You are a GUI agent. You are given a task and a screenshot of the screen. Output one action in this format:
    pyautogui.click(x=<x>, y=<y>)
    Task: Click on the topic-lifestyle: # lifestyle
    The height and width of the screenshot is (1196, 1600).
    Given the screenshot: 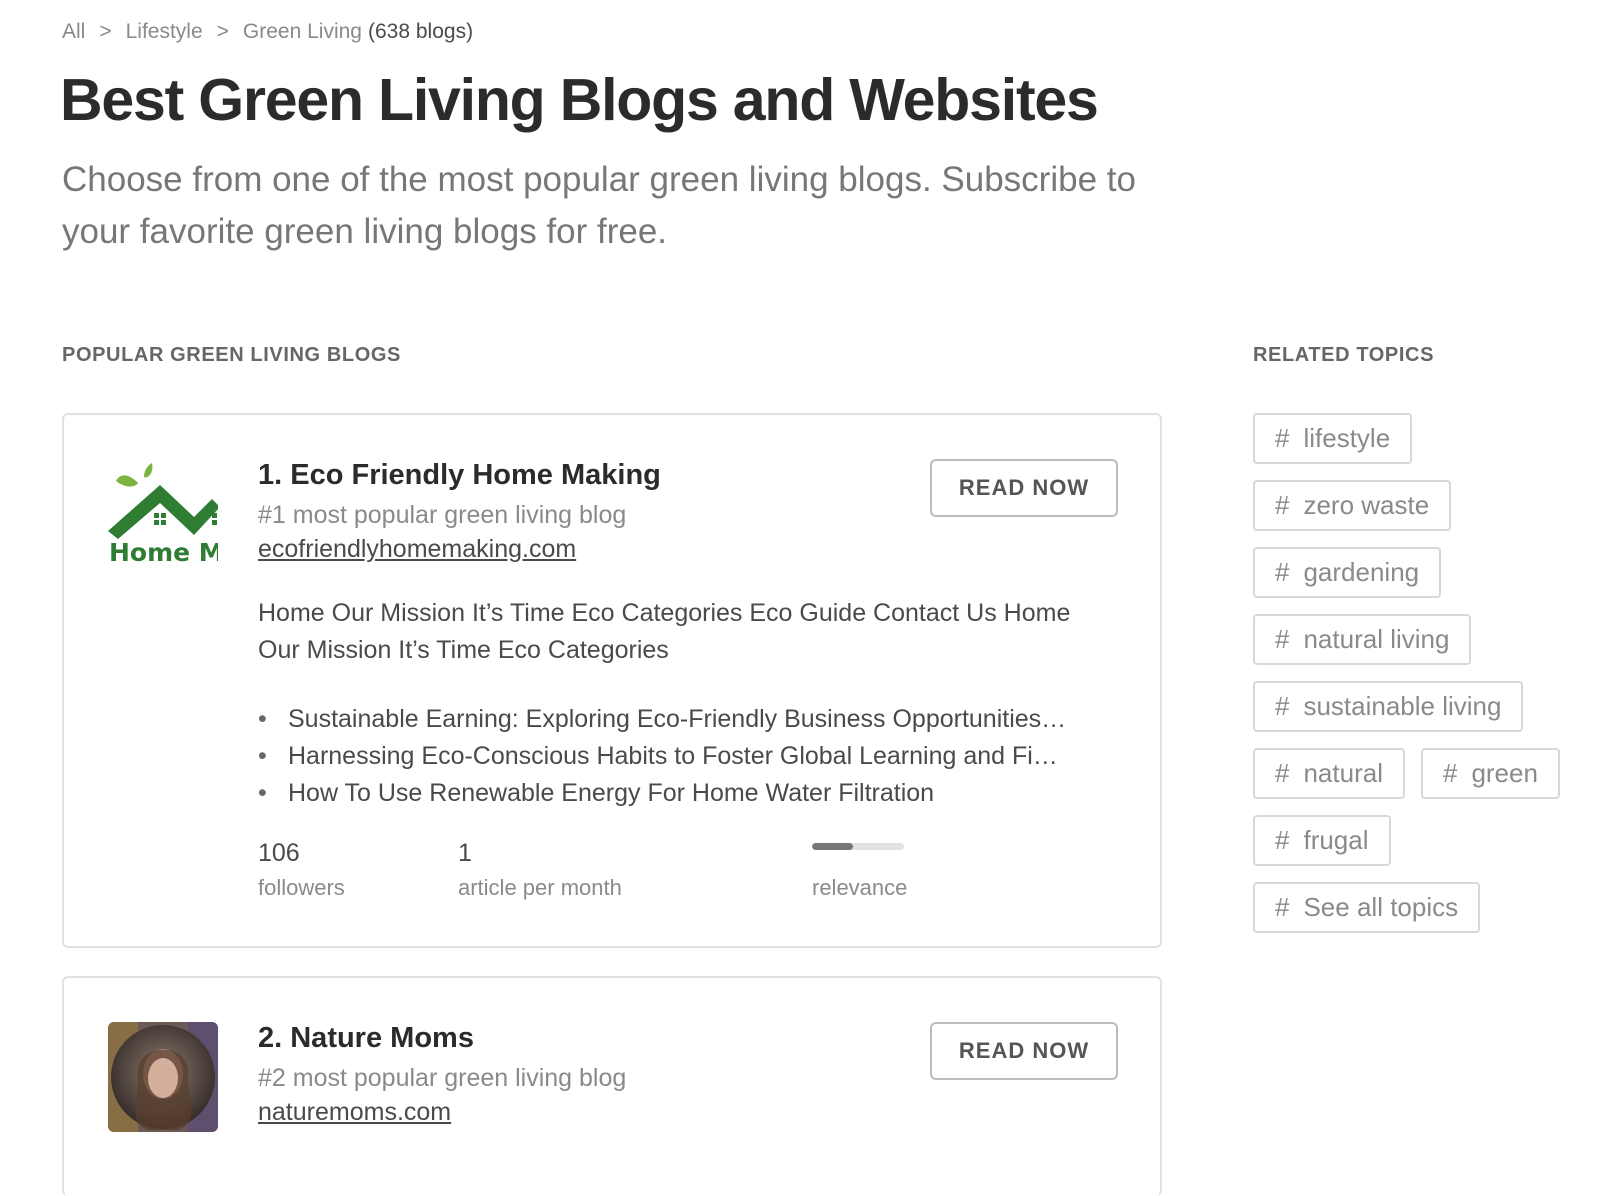 What is the action you would take?
    pyautogui.click(x=1333, y=438)
    